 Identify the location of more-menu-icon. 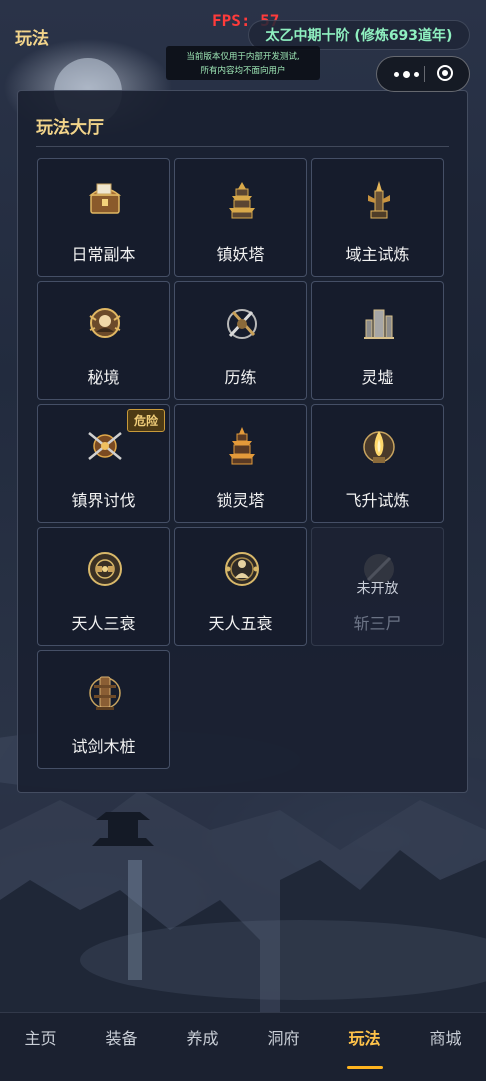
(406, 74).